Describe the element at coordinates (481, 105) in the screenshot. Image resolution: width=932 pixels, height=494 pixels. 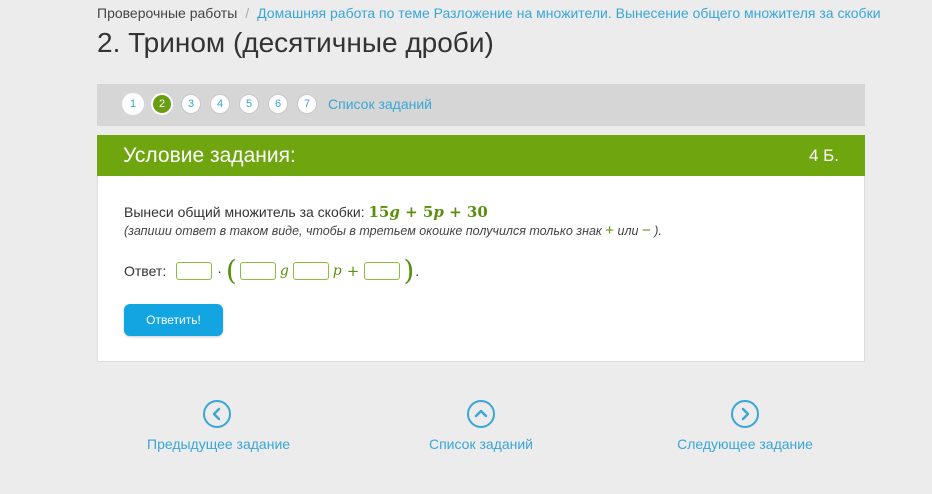
I see `task-pager: 1 2 3 4 5 6 7 Список заданий` at that location.